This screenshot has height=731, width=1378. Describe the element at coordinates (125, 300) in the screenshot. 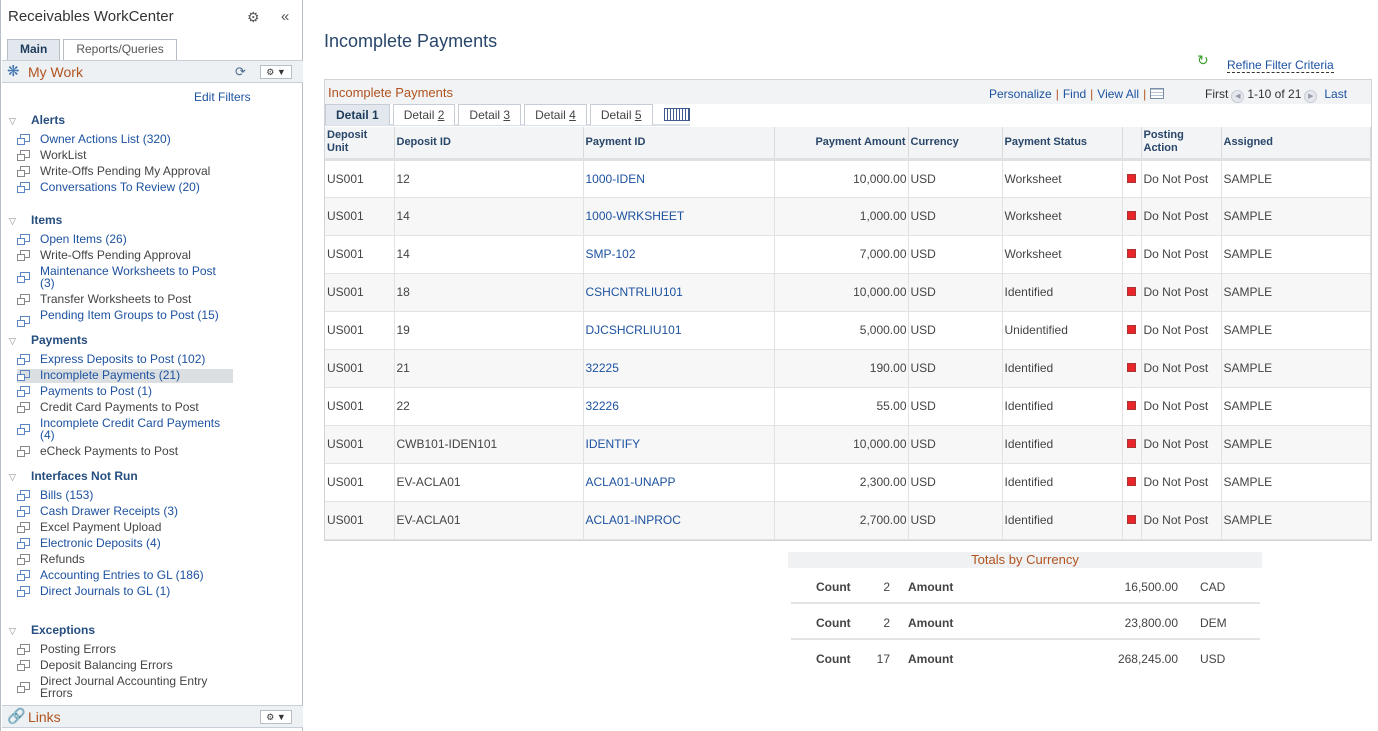

I see `sidebar-item: Transfer Worksheets to Post` at that location.